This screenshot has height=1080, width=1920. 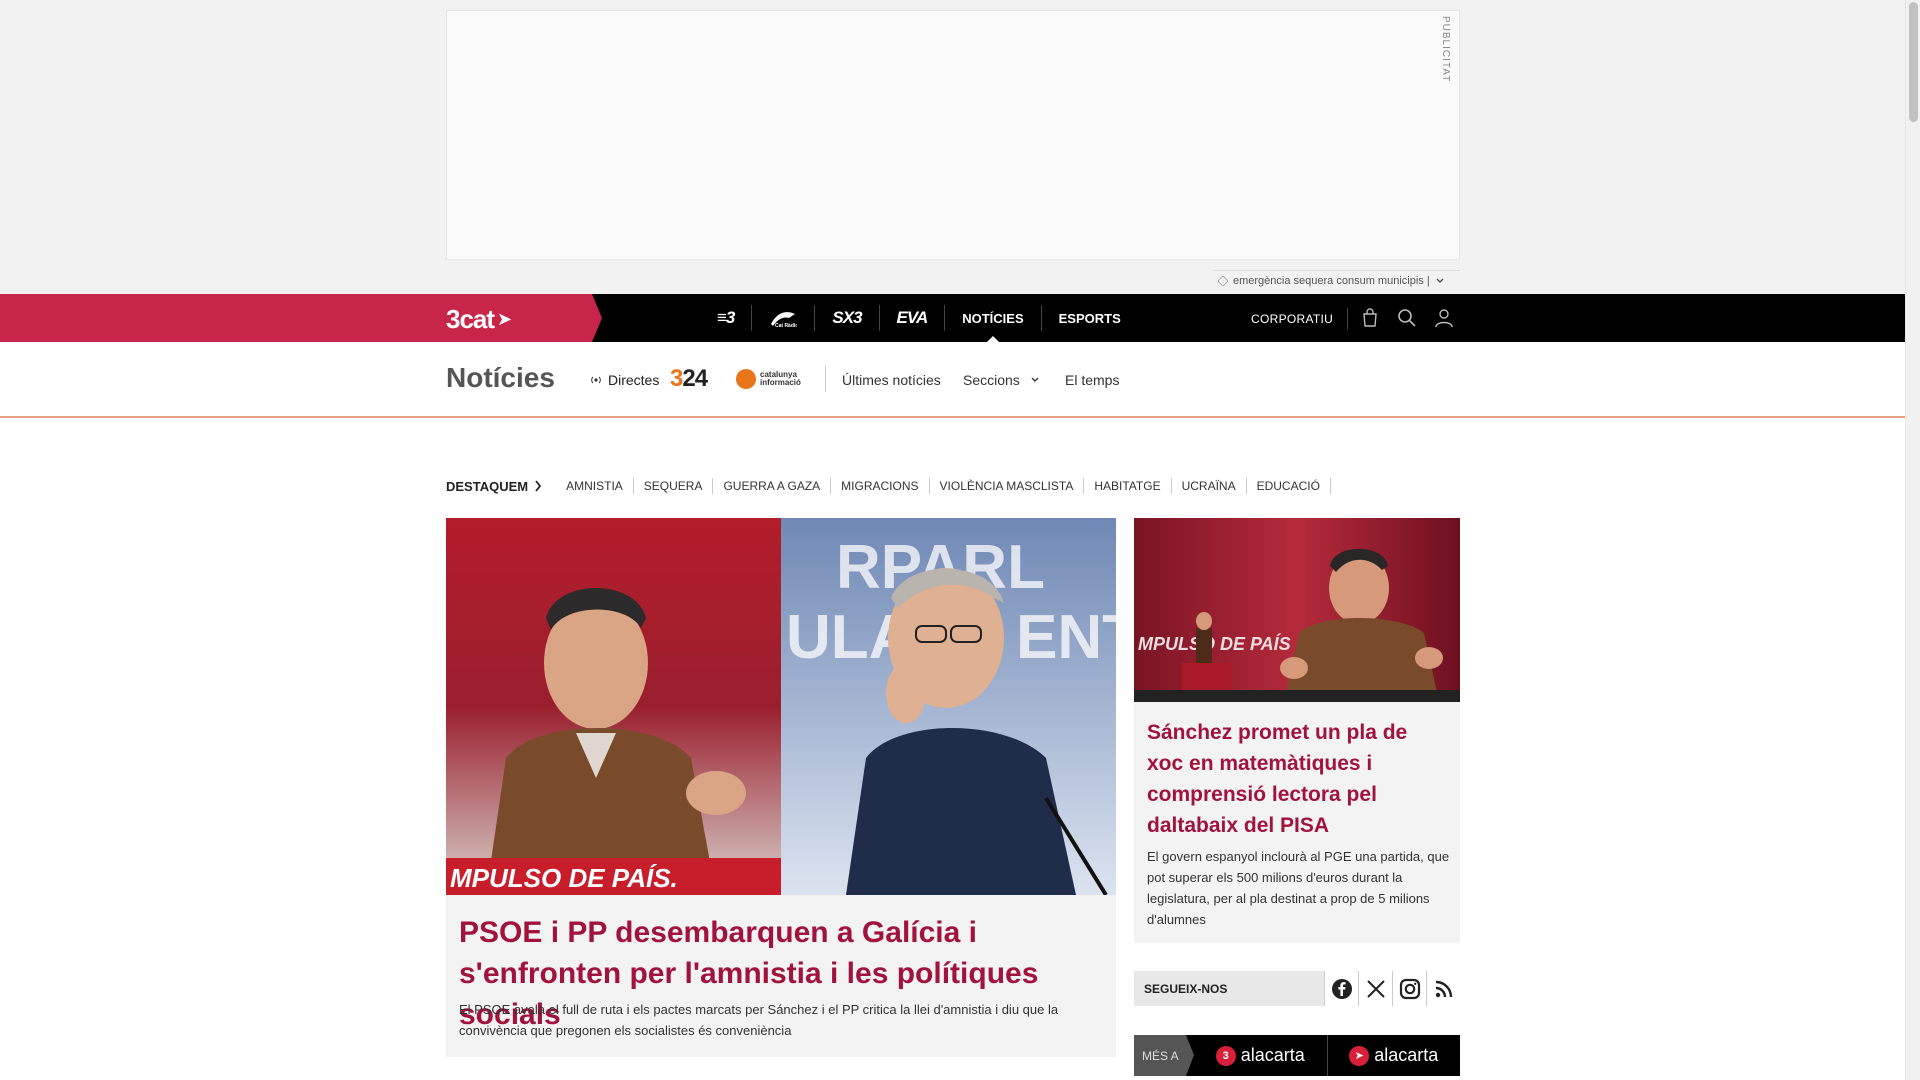 What do you see at coordinates (1406, 1055) in the screenshot?
I see `catradio-alacarta-text: alacarta` at bounding box center [1406, 1055].